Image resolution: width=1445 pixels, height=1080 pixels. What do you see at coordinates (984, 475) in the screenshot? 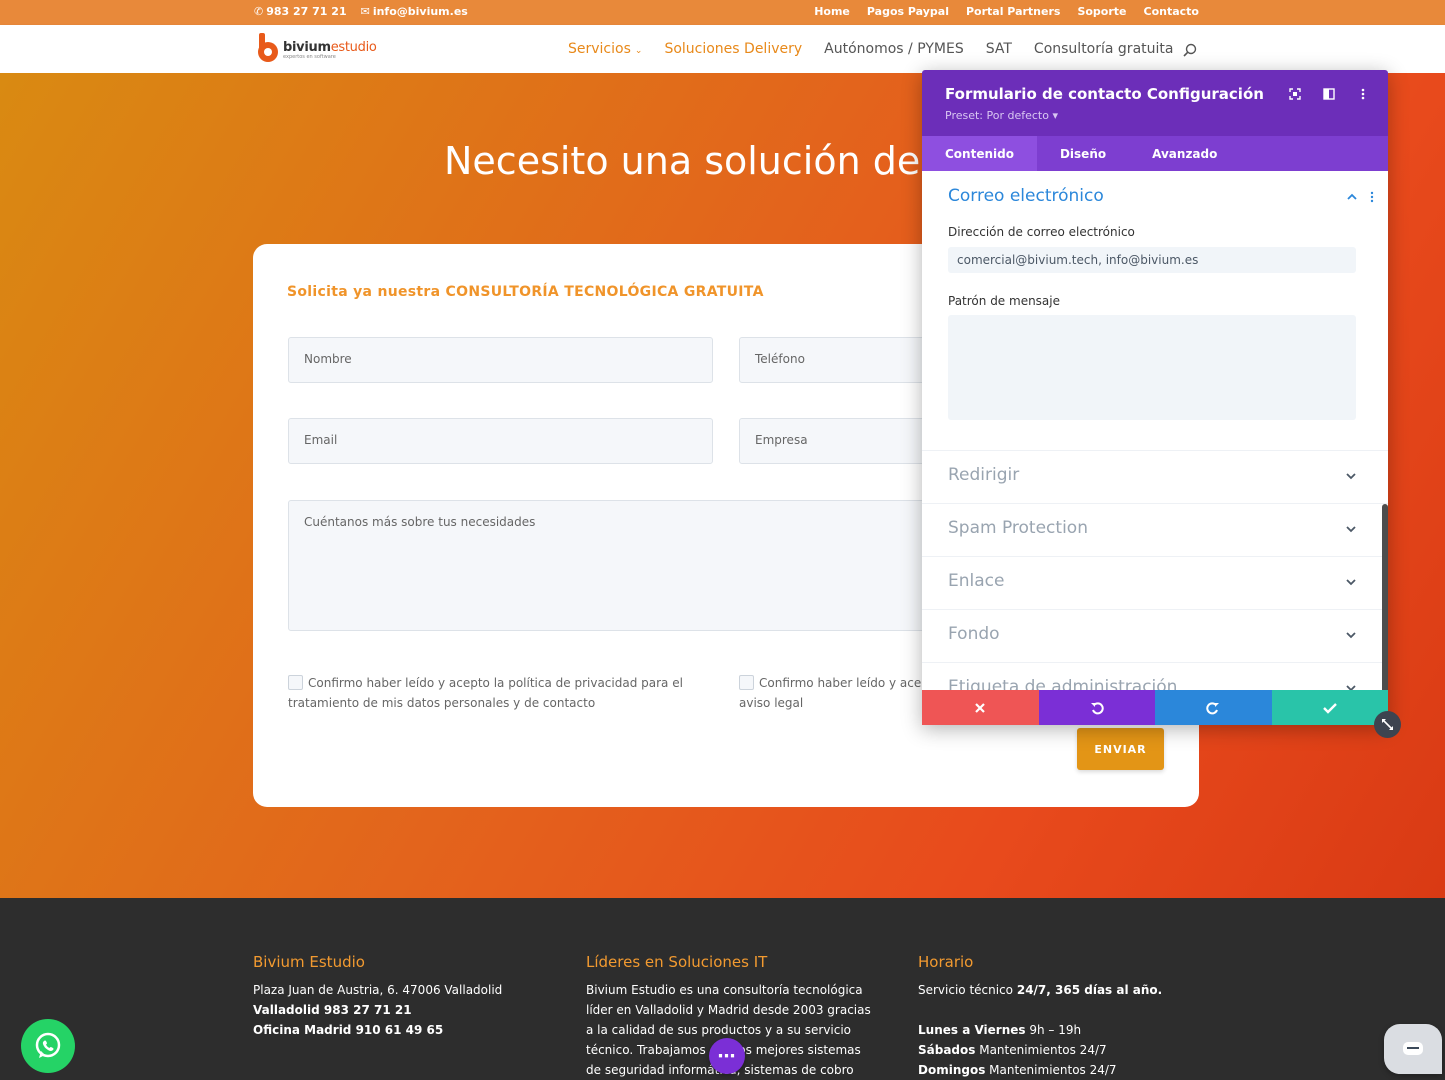
I see `section-redirigir-title: Redirigir` at bounding box center [984, 475].